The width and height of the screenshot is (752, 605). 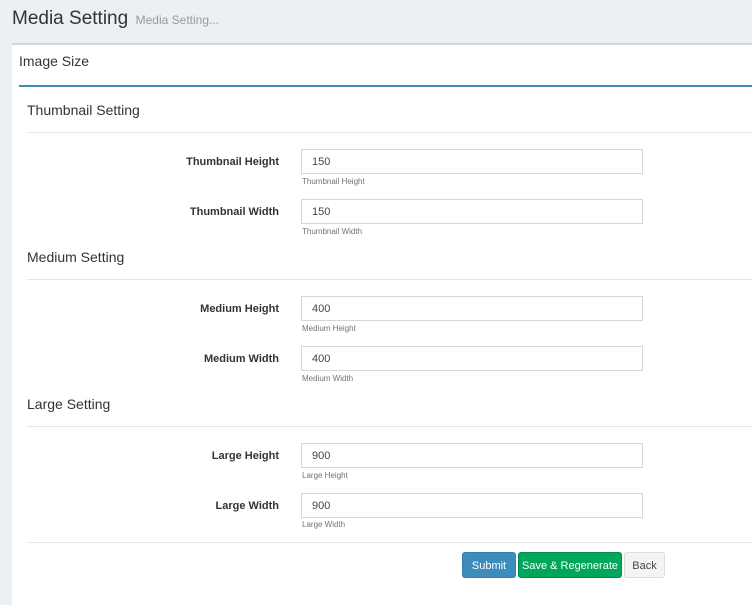 What do you see at coordinates (247, 506) in the screenshot?
I see `large-width-label: Large Width` at bounding box center [247, 506].